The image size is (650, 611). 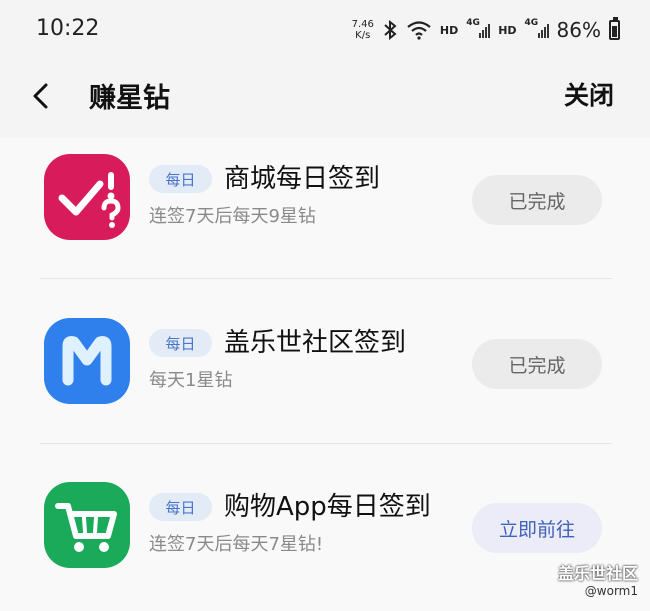 I want to click on status-bar: 10:22 7.46 K/s HD 4G HD 4G 86%, so click(x=325, y=30).